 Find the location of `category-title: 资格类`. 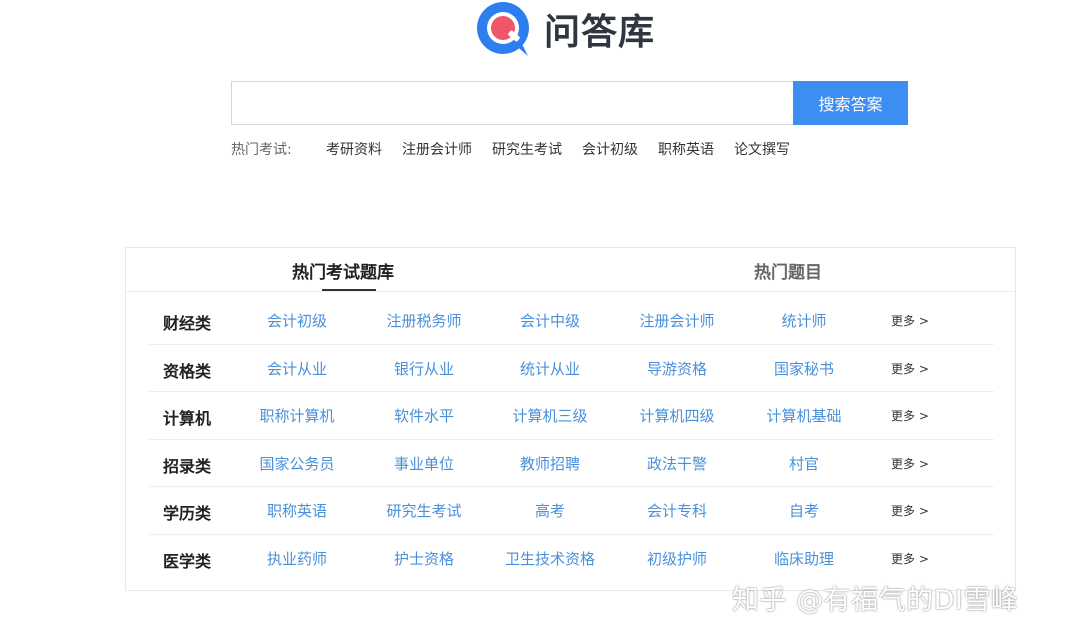

category-title: 资格类 is located at coordinates (187, 371).